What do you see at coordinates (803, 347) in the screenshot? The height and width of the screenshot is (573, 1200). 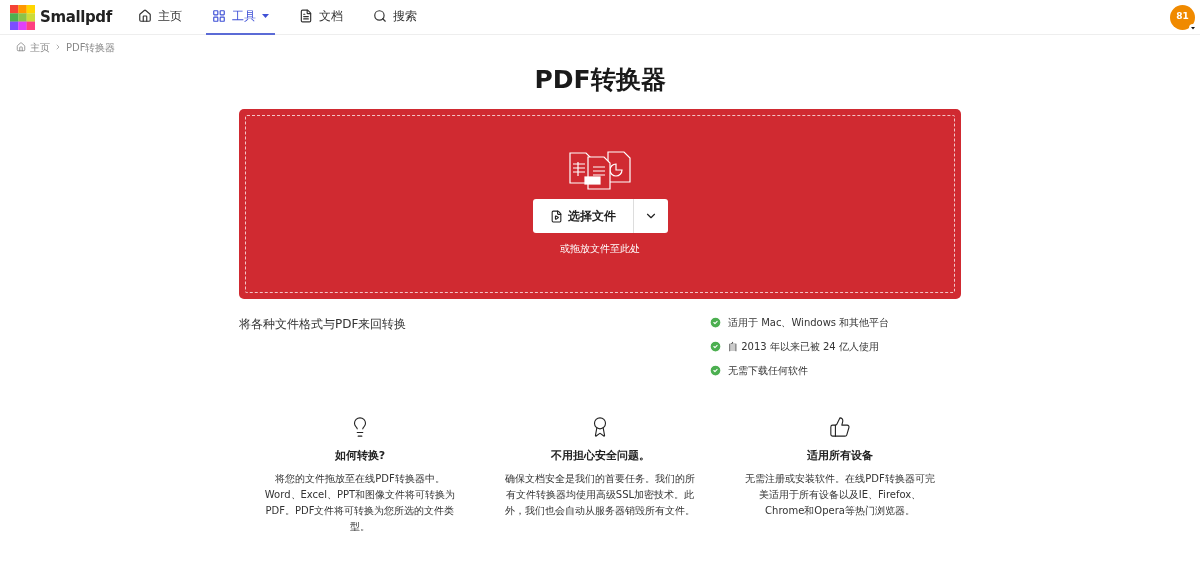 I see `checklist-item: 自 2013 年以来已被 24 亿人使用` at bounding box center [803, 347].